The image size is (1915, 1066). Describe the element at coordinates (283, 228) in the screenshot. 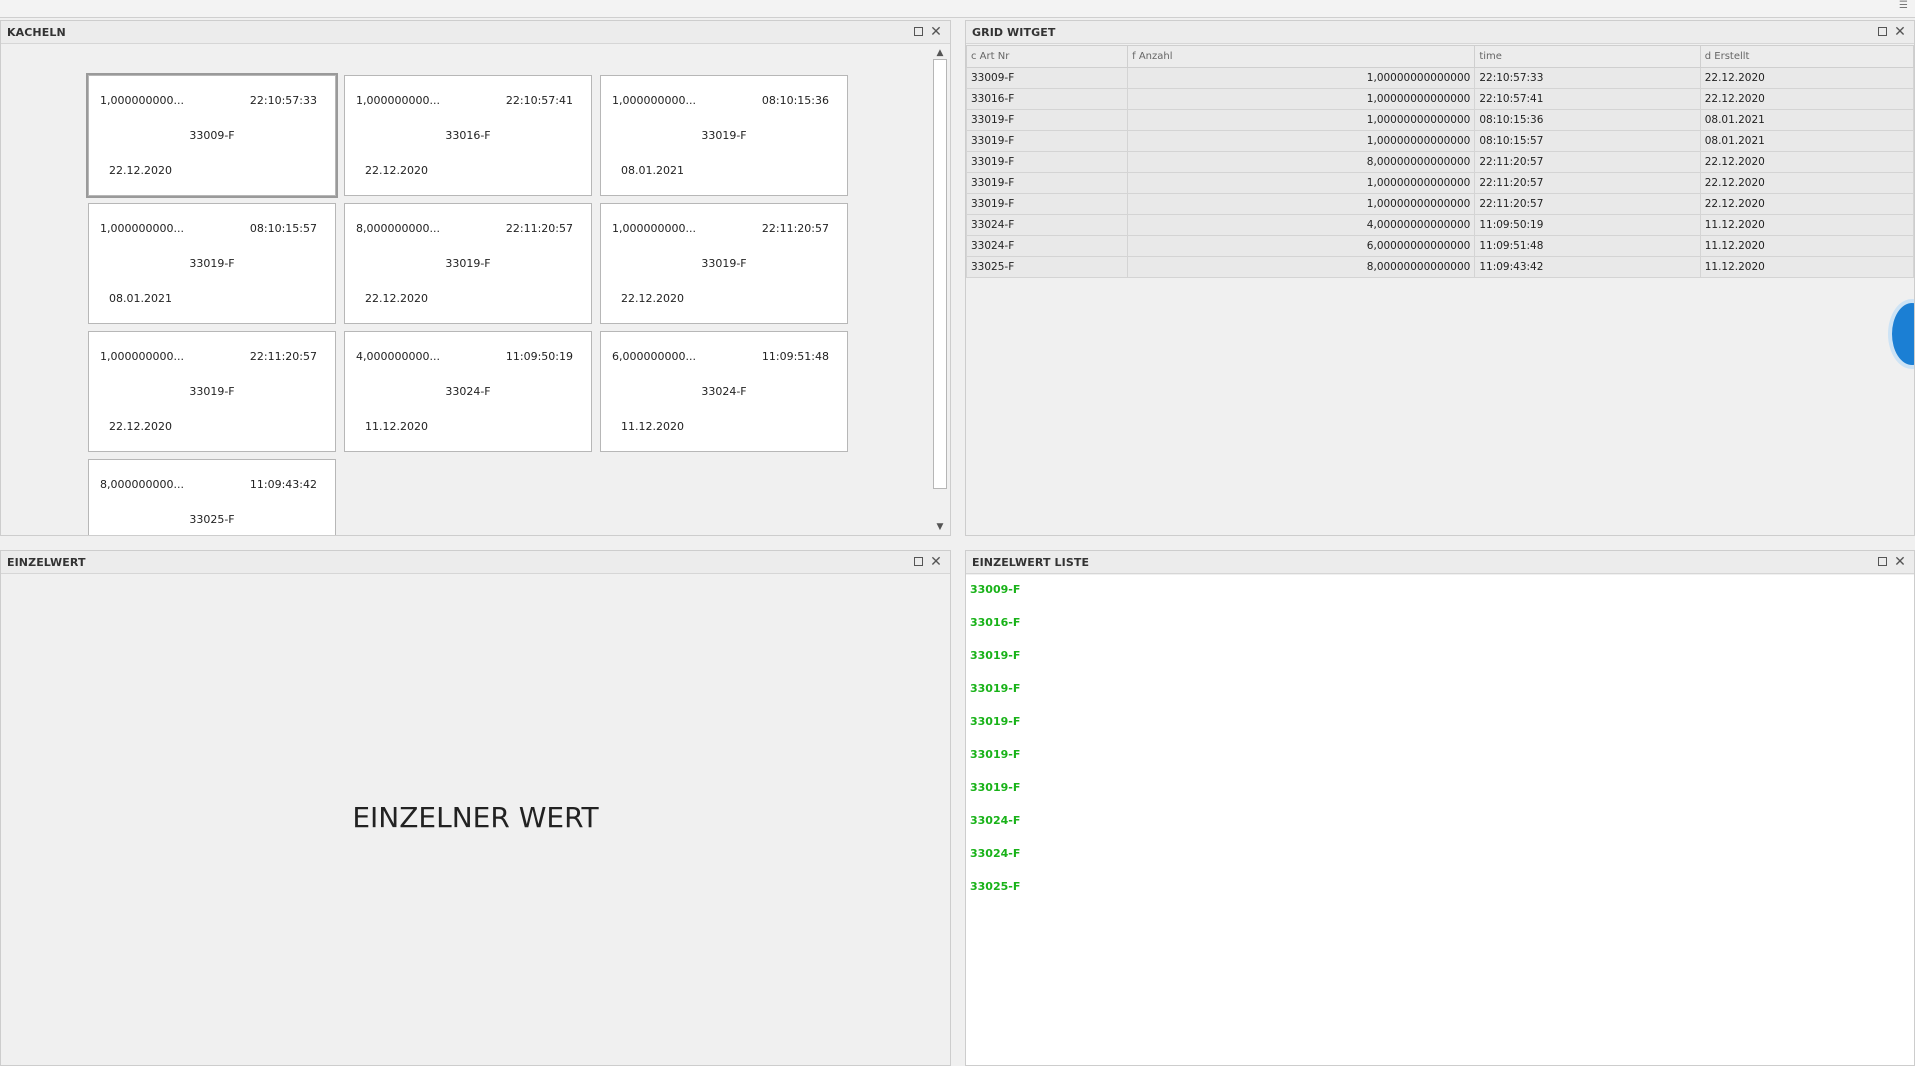

I see `tile-time: 08:10:15:57` at that location.